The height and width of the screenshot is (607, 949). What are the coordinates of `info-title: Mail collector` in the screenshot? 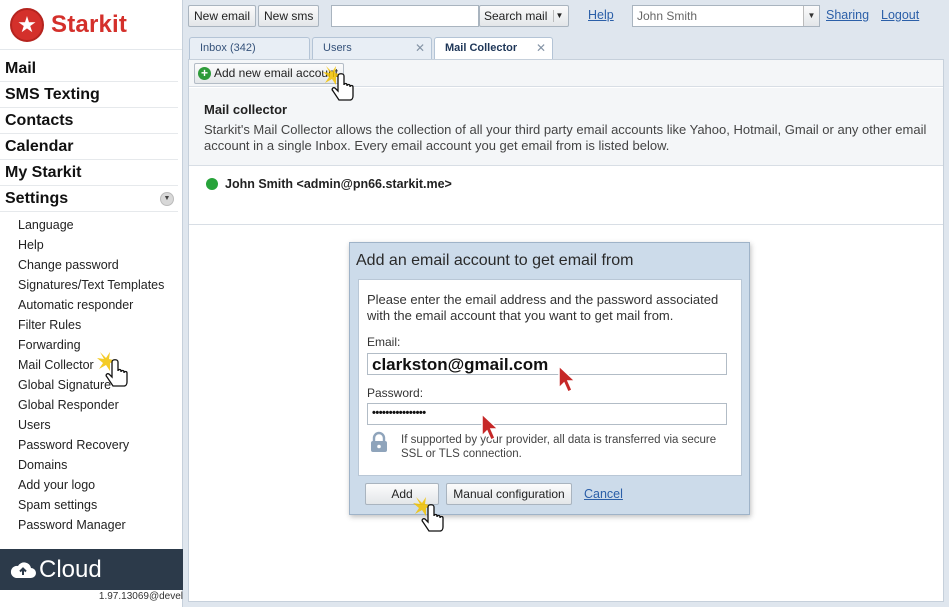 It's located at (246, 109).